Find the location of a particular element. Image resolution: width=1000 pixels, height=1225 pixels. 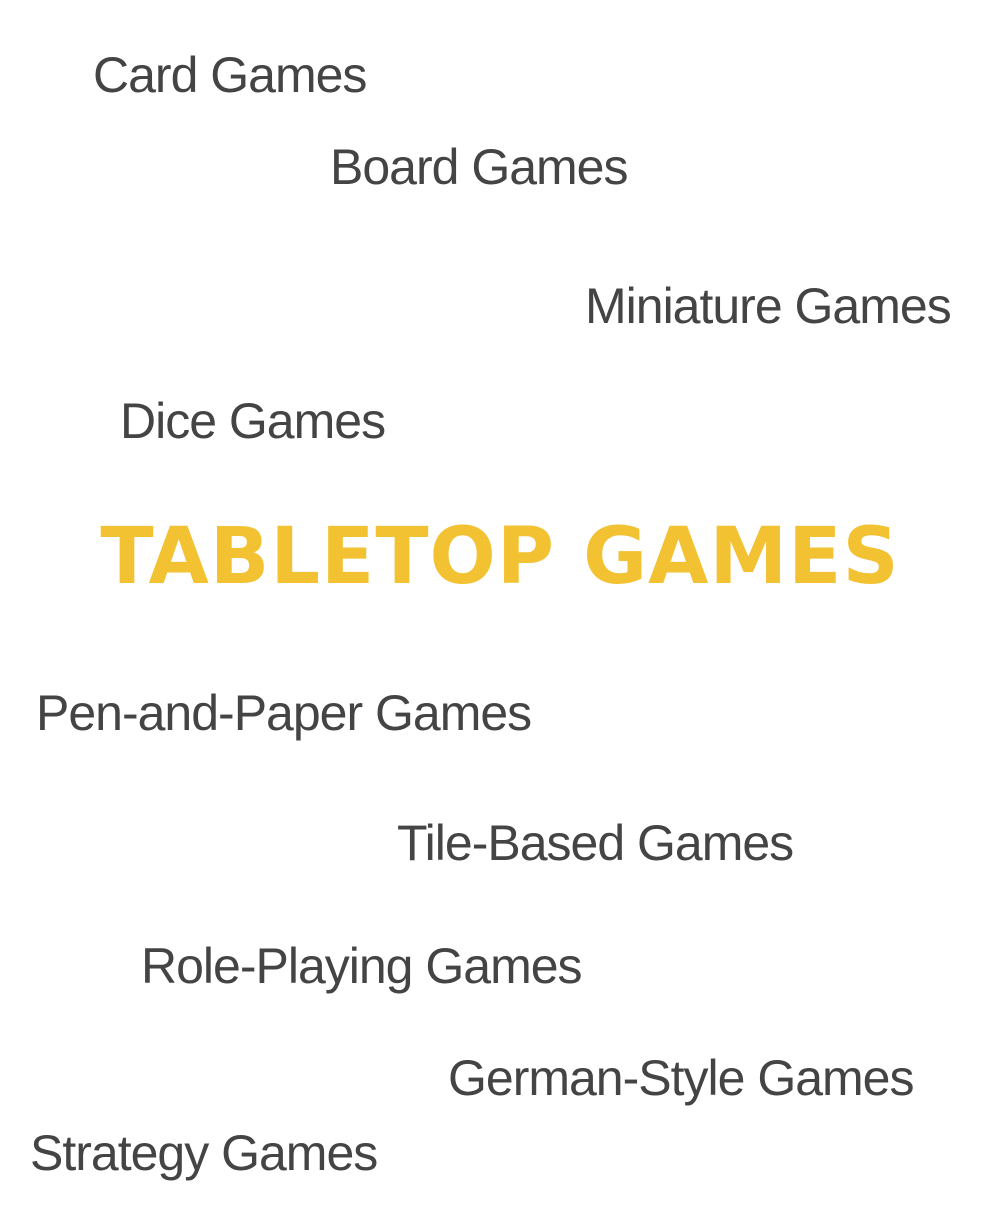

term-tile-based-games: Tile-Based Games is located at coordinates (595, 843).